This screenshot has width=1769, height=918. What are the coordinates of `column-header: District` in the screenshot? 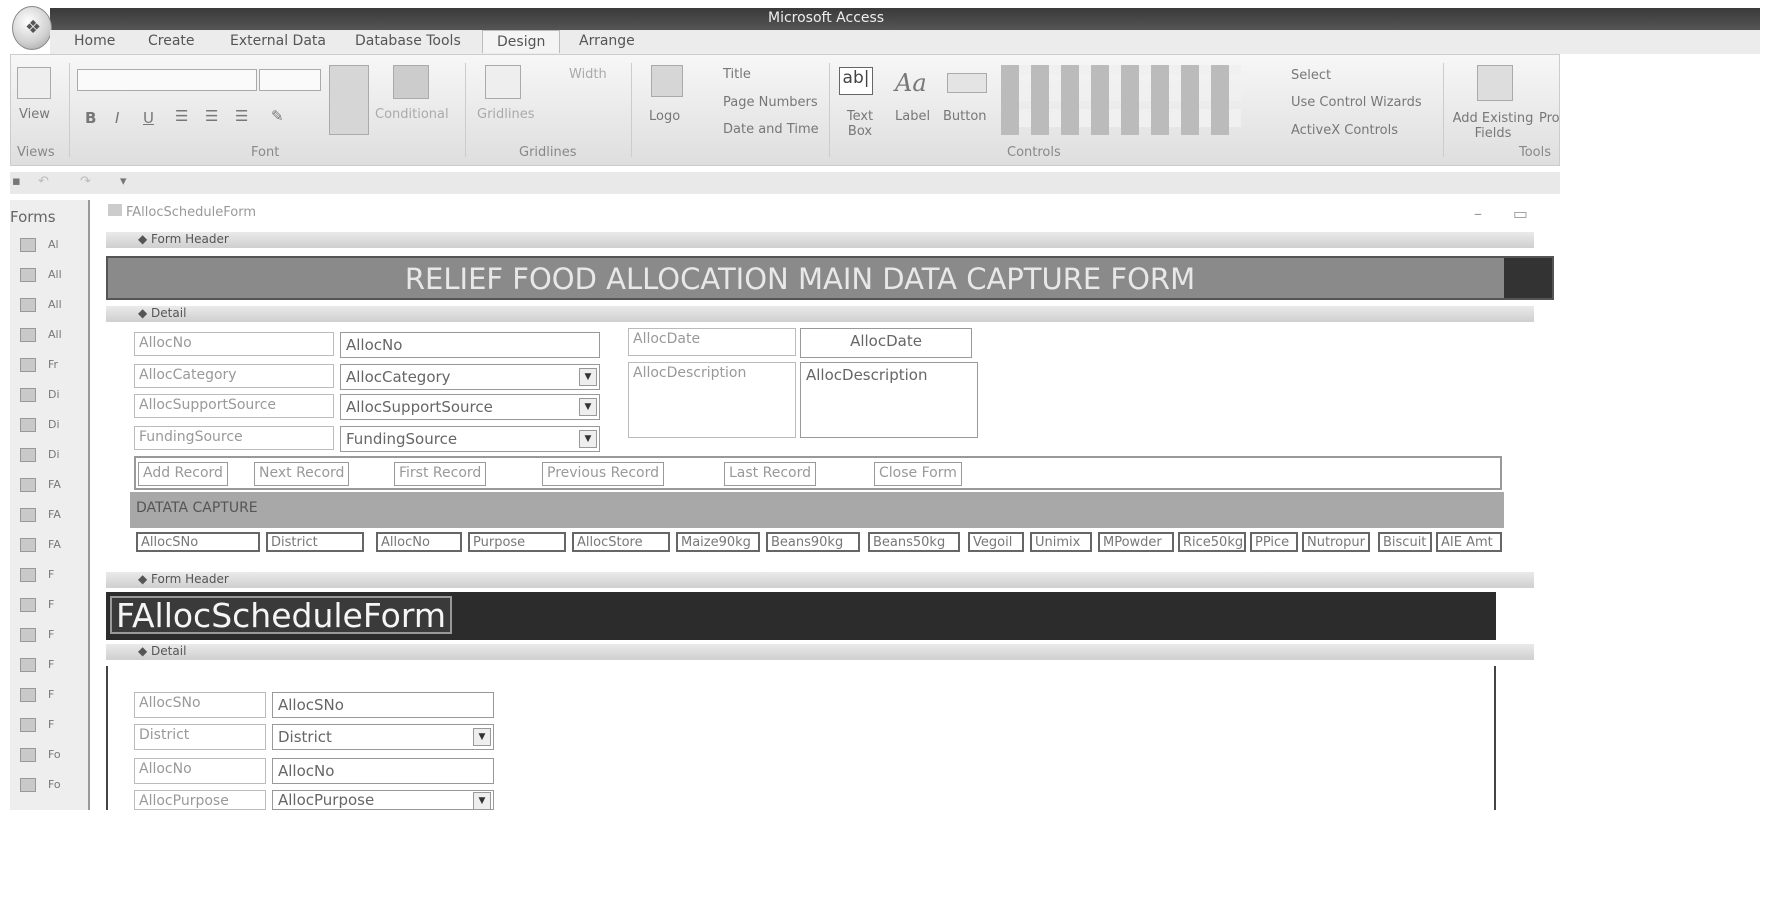 It's located at (315, 542).